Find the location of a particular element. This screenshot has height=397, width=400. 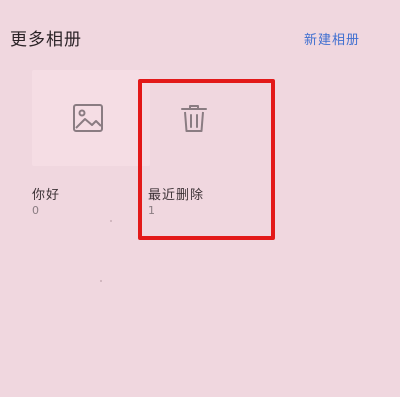

album-name: 你好 is located at coordinates (46, 195).